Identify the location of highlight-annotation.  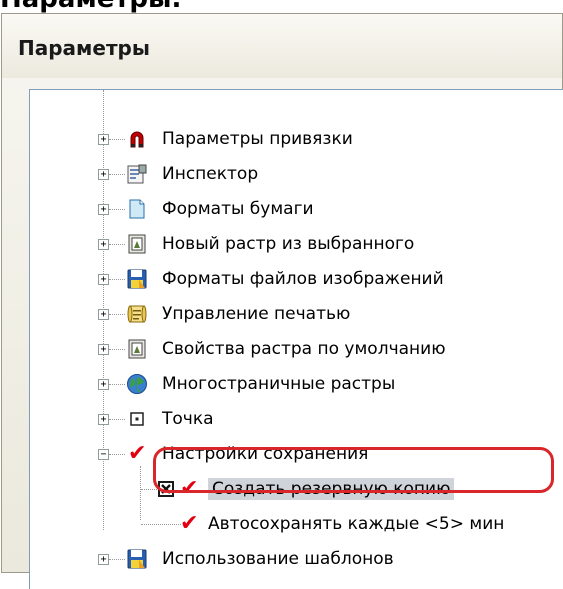
(353, 470).